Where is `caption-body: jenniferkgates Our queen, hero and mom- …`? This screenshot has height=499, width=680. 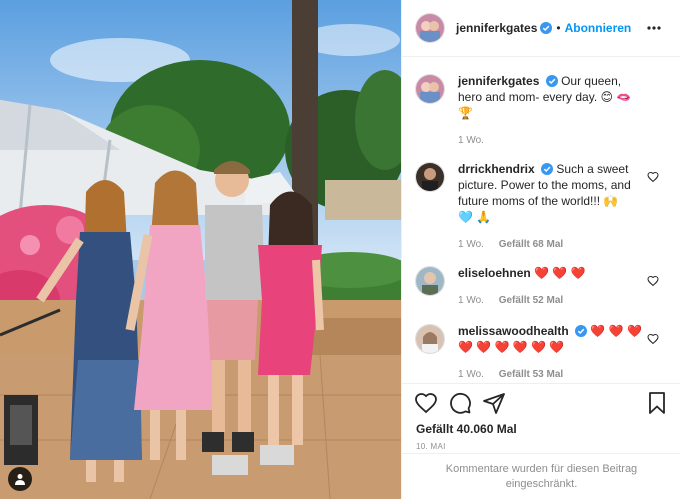
caption-body: jenniferkgates Our queen, hero and mom- … is located at coordinates (553, 111).